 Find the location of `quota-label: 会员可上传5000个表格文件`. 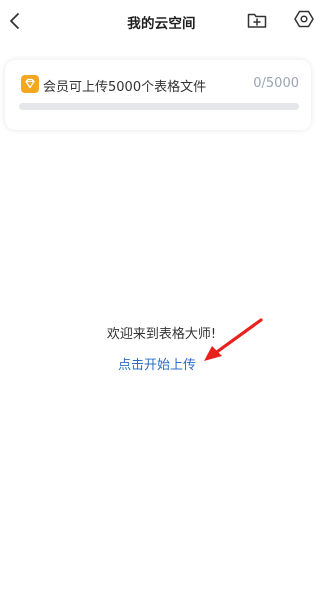

quota-label: 会员可上传5000个表格文件 is located at coordinates (125, 87).